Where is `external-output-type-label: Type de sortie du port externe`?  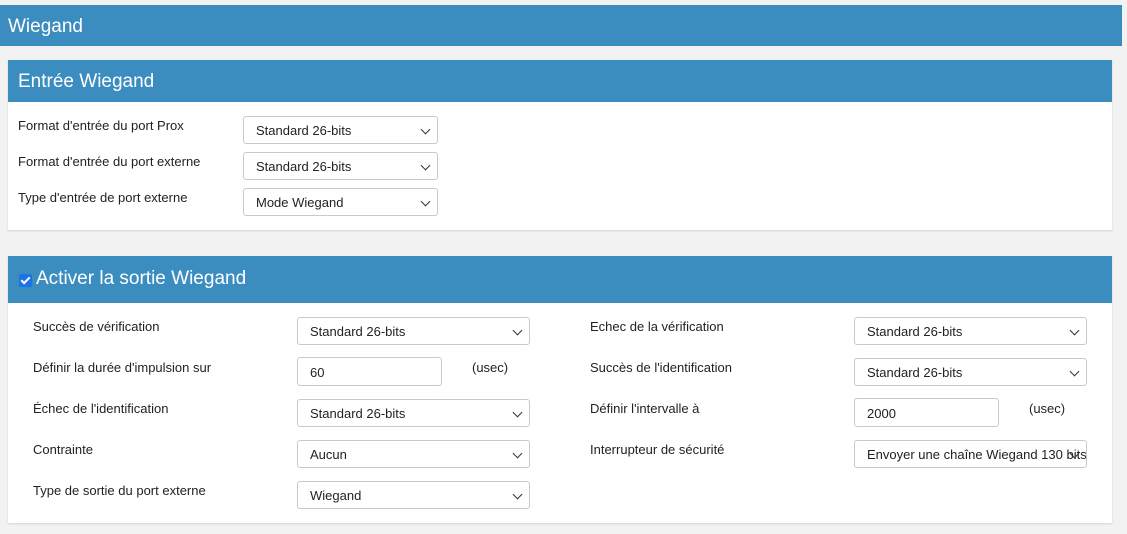 external-output-type-label: Type de sortie du port externe is located at coordinates (119, 490).